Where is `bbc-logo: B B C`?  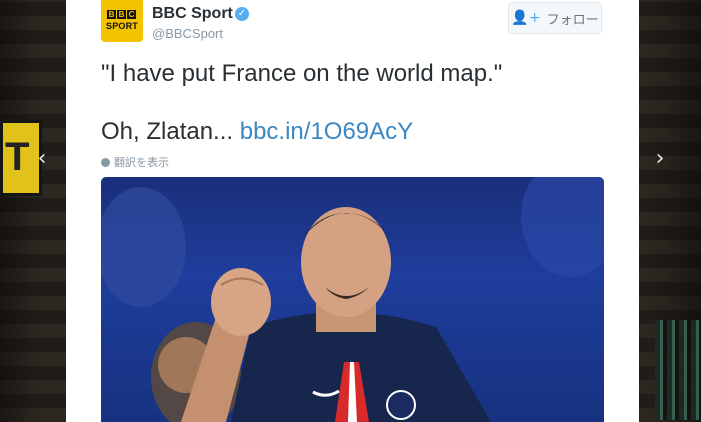
bbc-logo: B B C is located at coordinates (121, 14).